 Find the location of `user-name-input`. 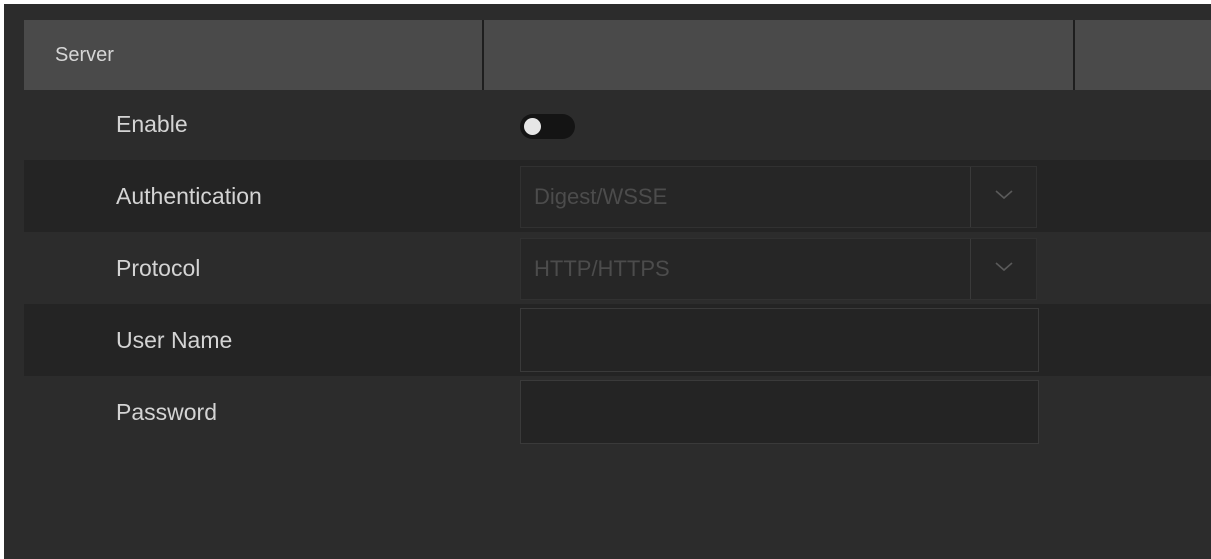

user-name-input is located at coordinates (779, 340).